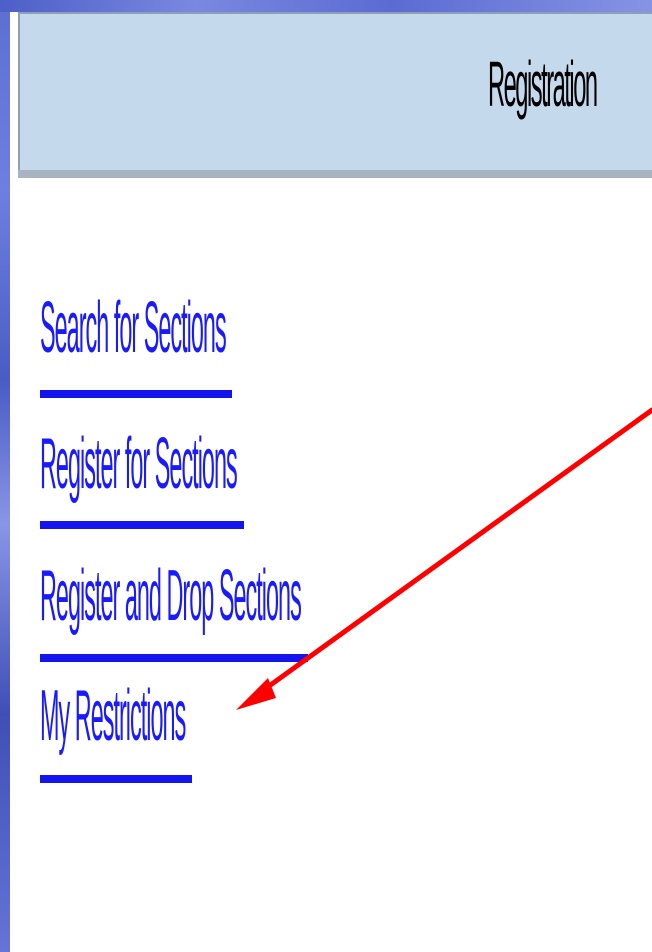 The width and height of the screenshot is (652, 952). What do you see at coordinates (543, 84) in the screenshot?
I see `page-title: Registration` at bounding box center [543, 84].